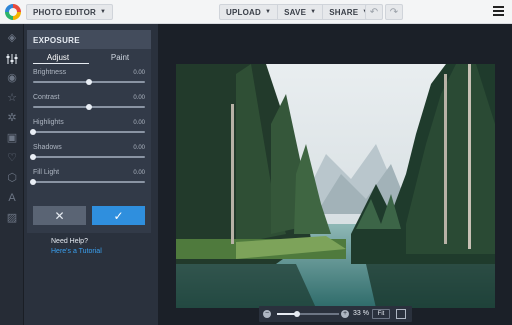 This screenshot has width=512, height=325. I want to click on file-actions-group: UPLOAD ▼ SAVE ▼ SHARE ▼, so click(297, 12).